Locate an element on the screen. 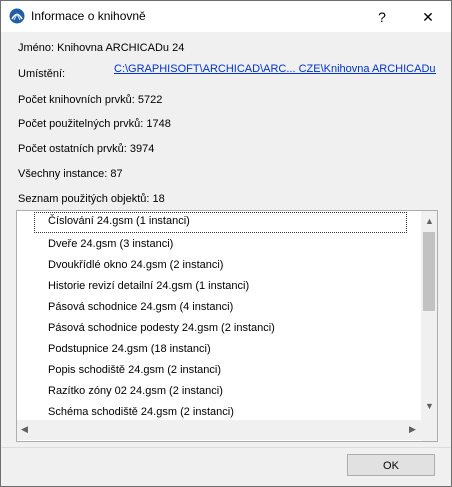 This screenshot has height=487, width=452. close-button: ✕ is located at coordinates (428, 17).